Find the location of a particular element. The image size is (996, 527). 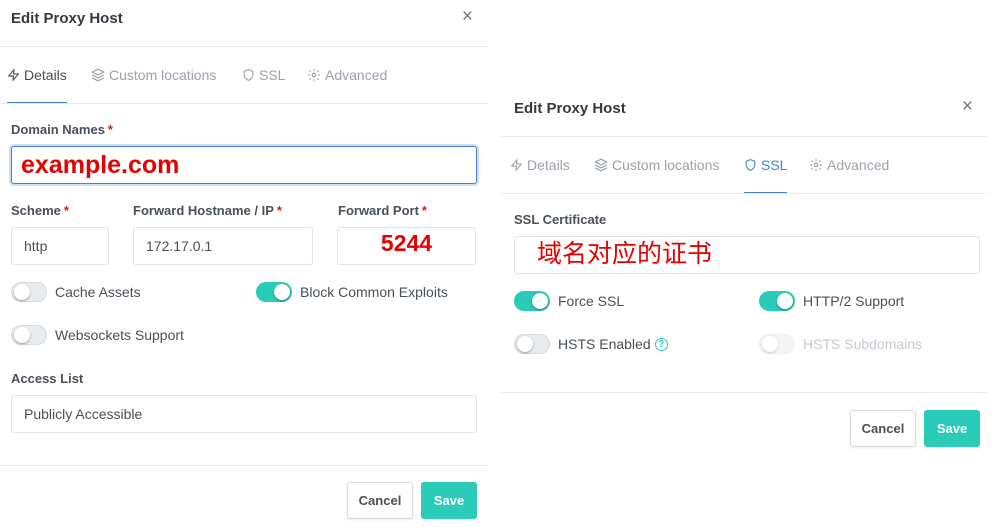

force-ssl-label: Force SSL is located at coordinates (591, 301).